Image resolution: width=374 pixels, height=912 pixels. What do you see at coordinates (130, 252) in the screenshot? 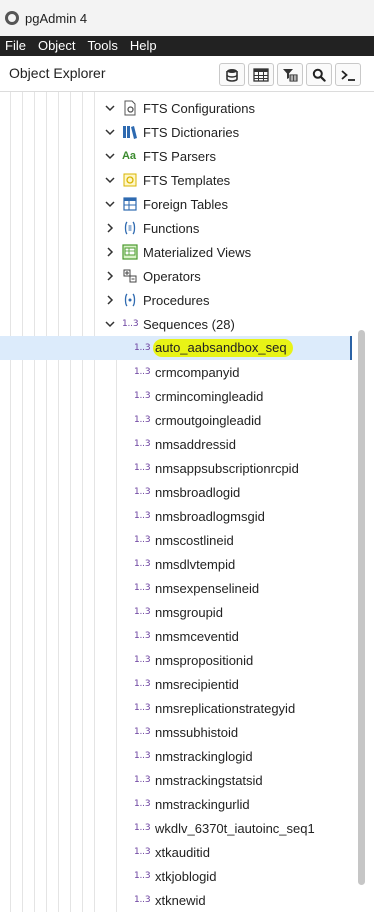
I see `materialized-view-icon` at bounding box center [130, 252].